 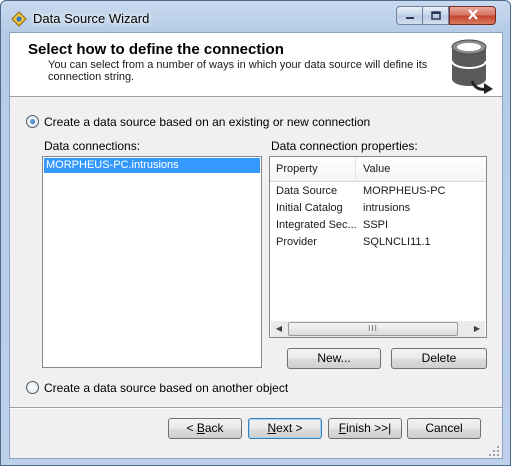 I want to click on back-button: < Back, so click(x=205, y=428).